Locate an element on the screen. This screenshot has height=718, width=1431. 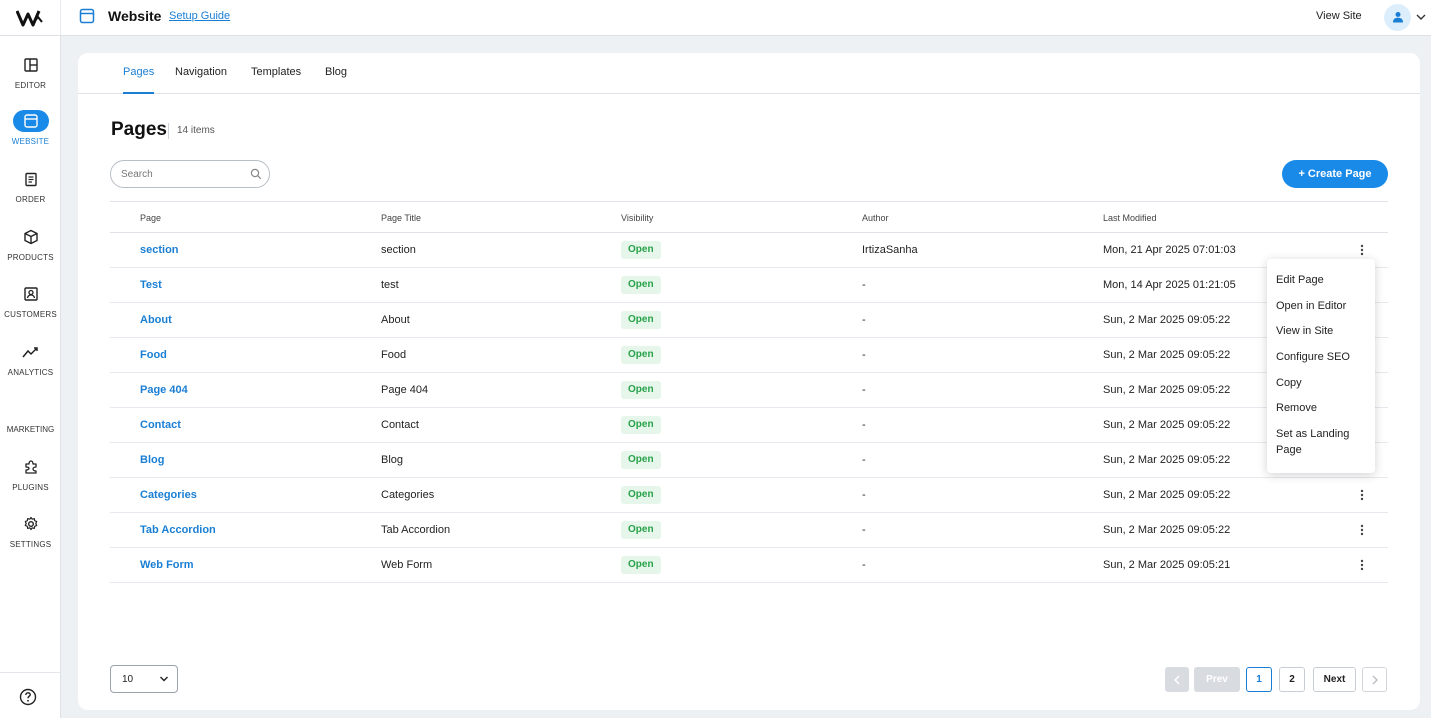
app-logo is located at coordinates (30, 18).